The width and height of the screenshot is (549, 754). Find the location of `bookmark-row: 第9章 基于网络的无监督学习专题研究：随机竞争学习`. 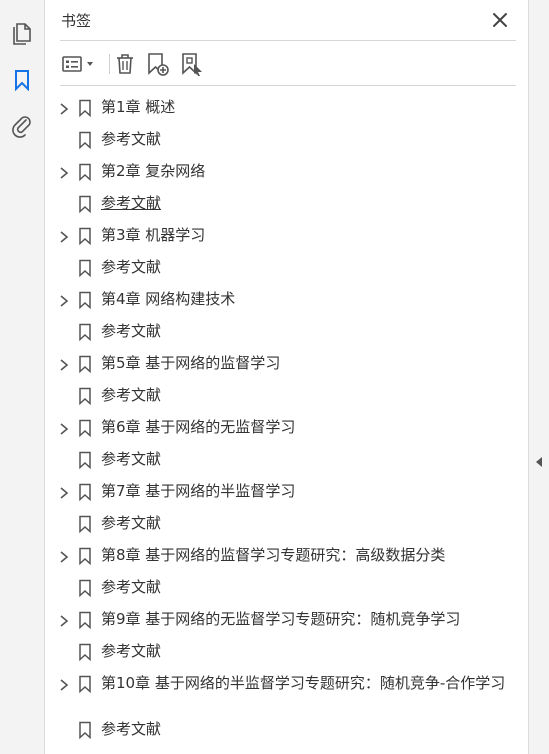

bookmark-row: 第9章 基于网络的无监督学习专题研究：随机竞争学习 is located at coordinates (287, 620).